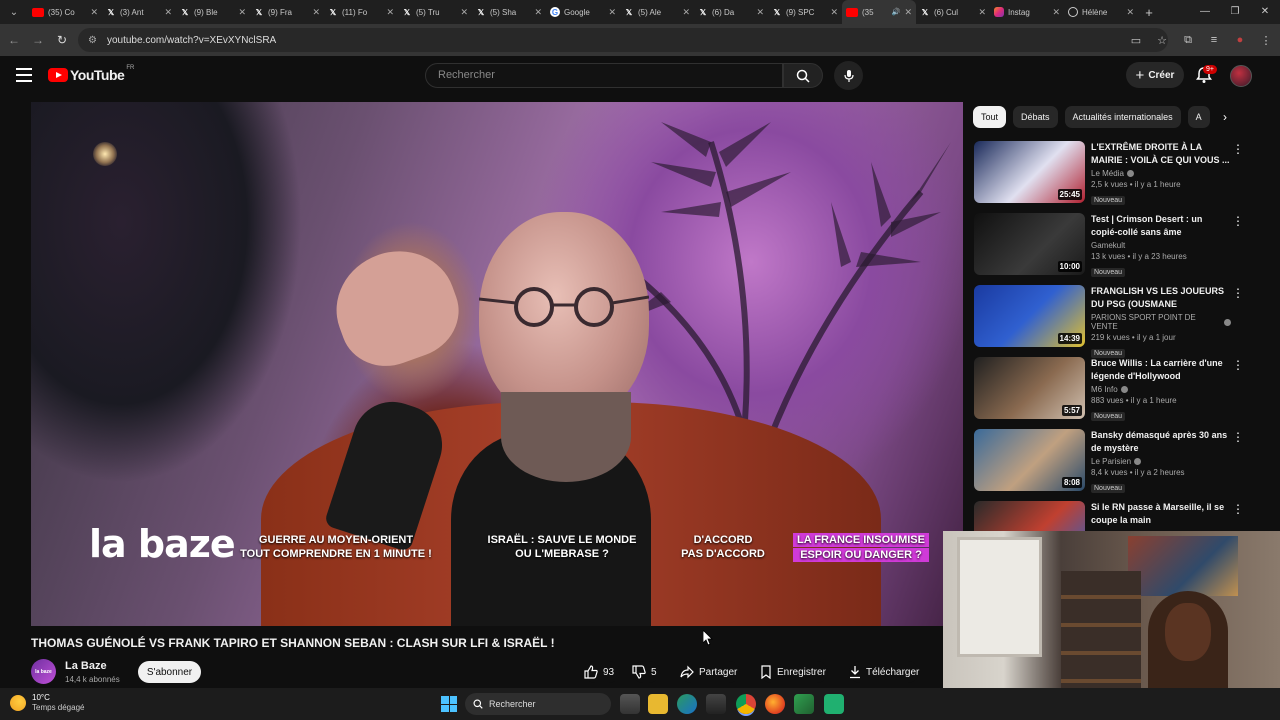  I want to click on filter-chip: Tout, so click(990, 117).